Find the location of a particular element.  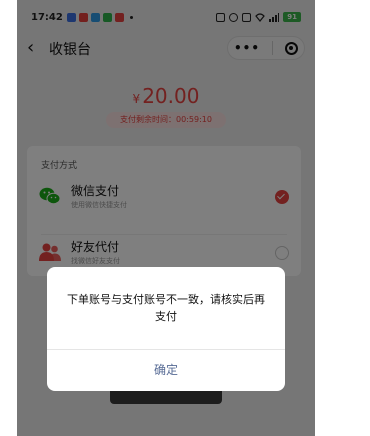

dialog-message: 下单账号与支付账号不一致，请核实后再支付 is located at coordinates (166, 308).